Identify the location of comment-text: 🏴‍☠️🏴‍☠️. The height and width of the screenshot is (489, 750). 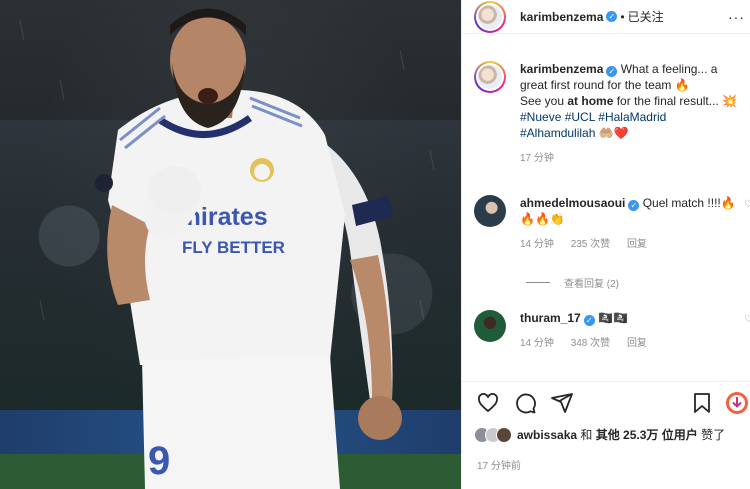
(613, 318).